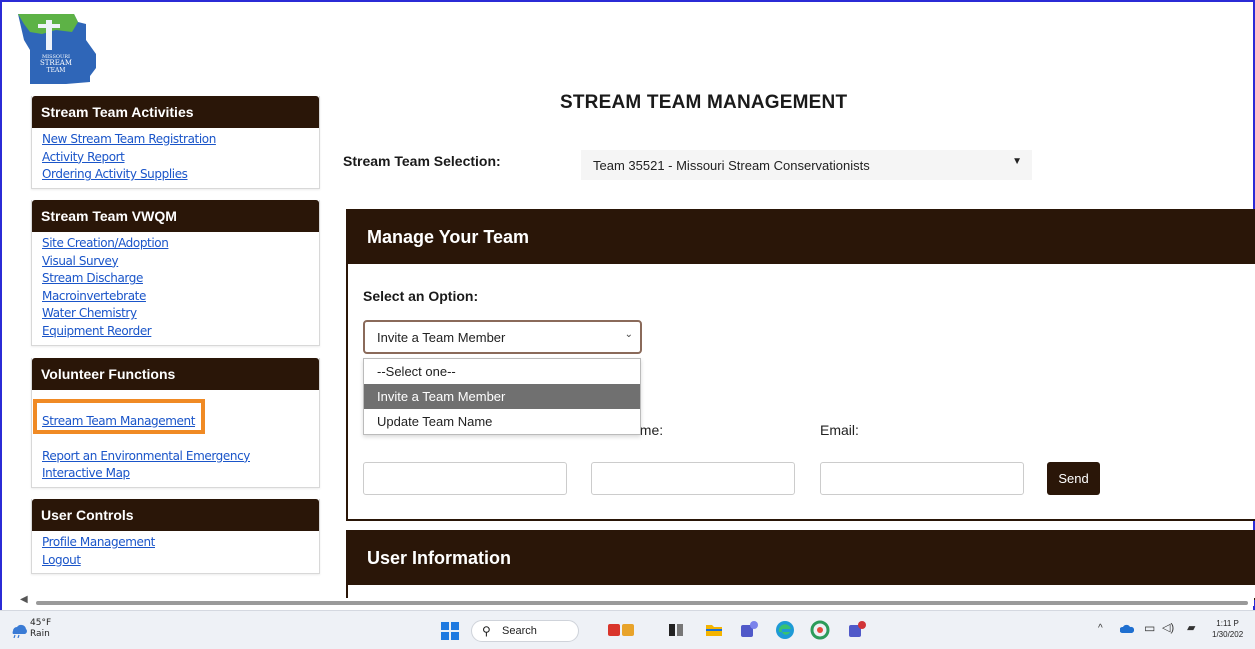 This screenshot has width=1255, height=649. Describe the element at coordinates (18, 630) in the screenshot. I see `weather-rain-icon` at that location.